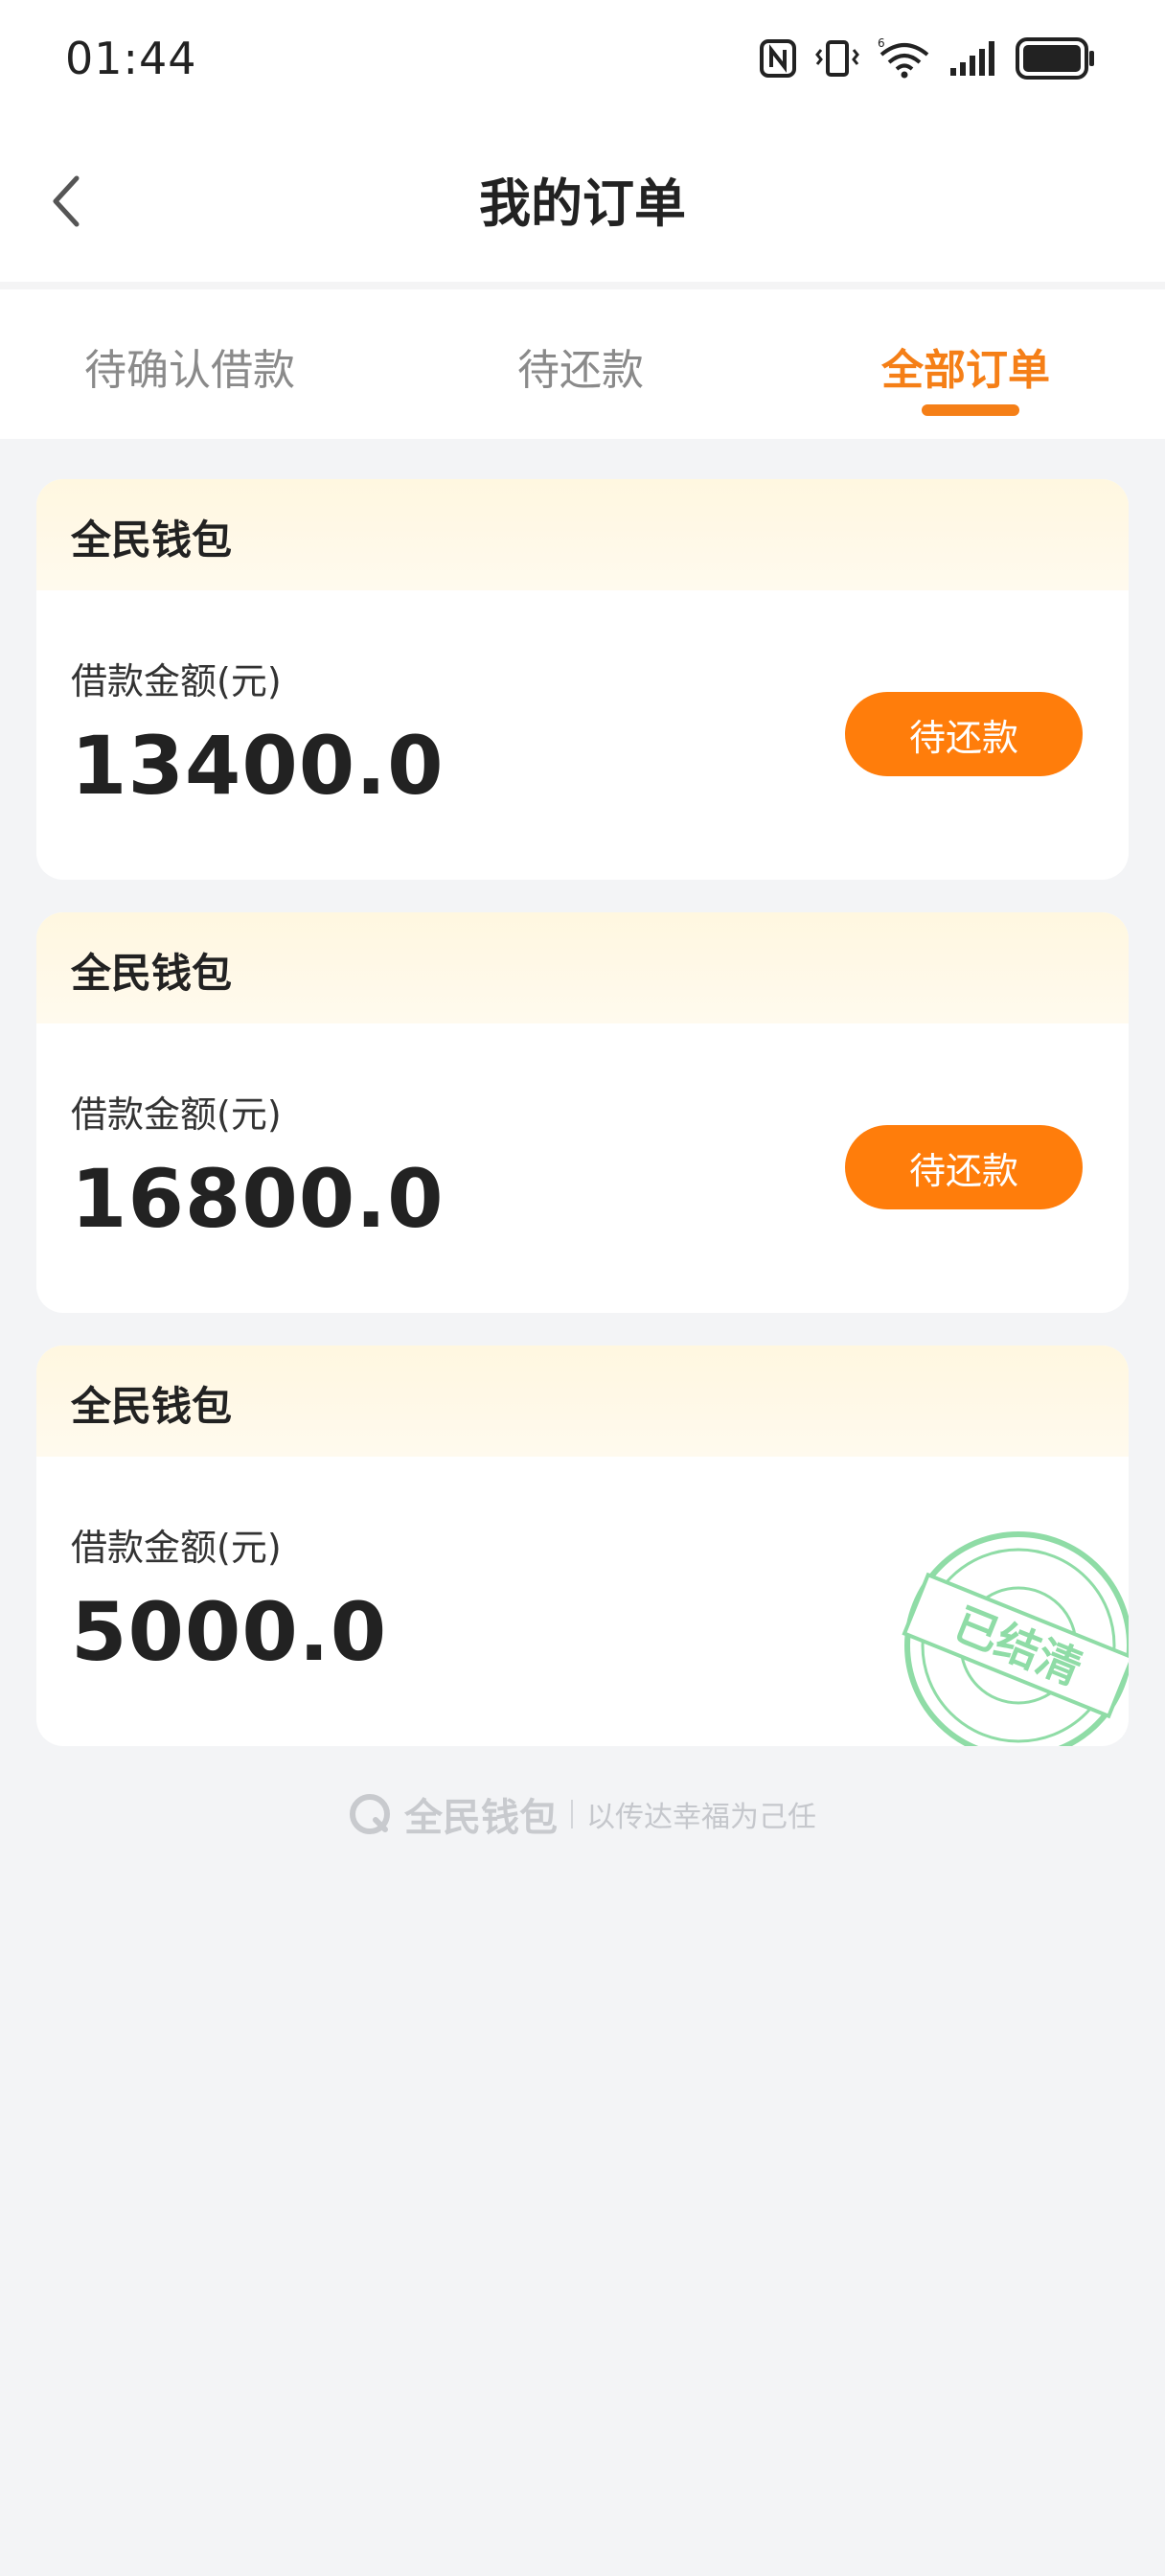  What do you see at coordinates (582, 203) in the screenshot?
I see `page-title: 我的订单` at bounding box center [582, 203].